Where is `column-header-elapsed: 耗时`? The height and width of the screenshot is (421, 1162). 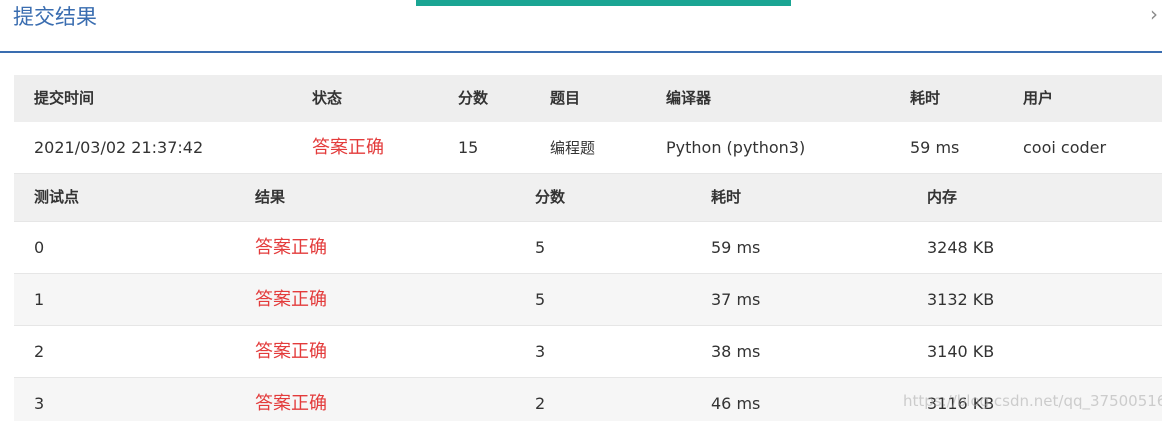
column-header-elapsed: 耗时 is located at coordinates (925, 98).